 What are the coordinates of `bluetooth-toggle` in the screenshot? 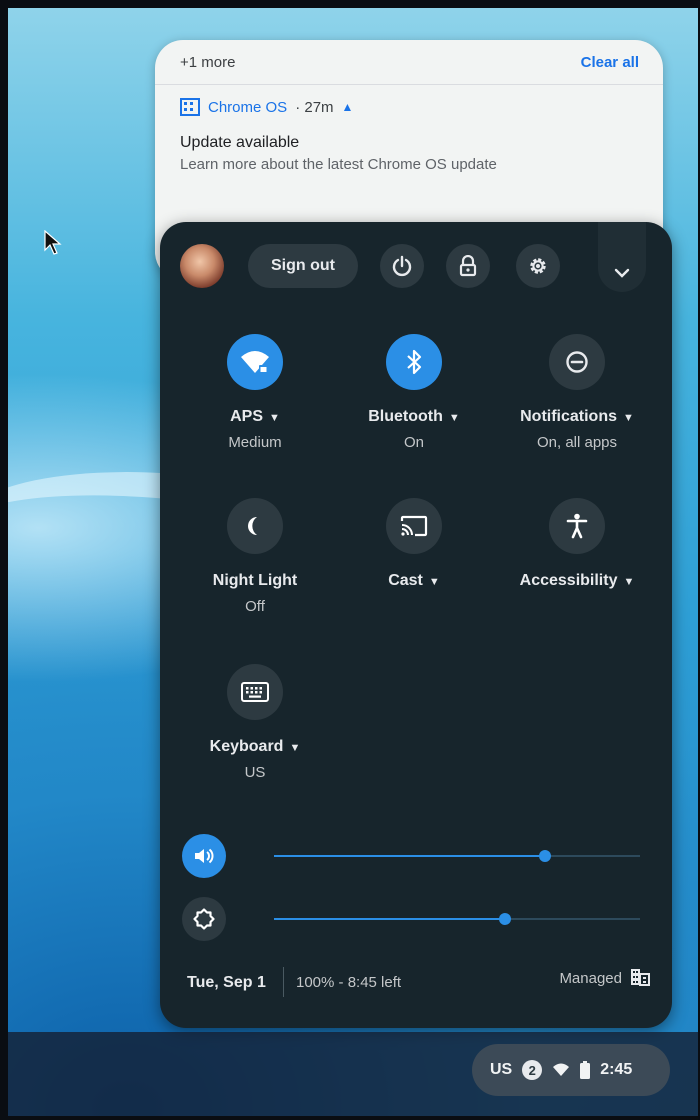 It's located at (414, 362).